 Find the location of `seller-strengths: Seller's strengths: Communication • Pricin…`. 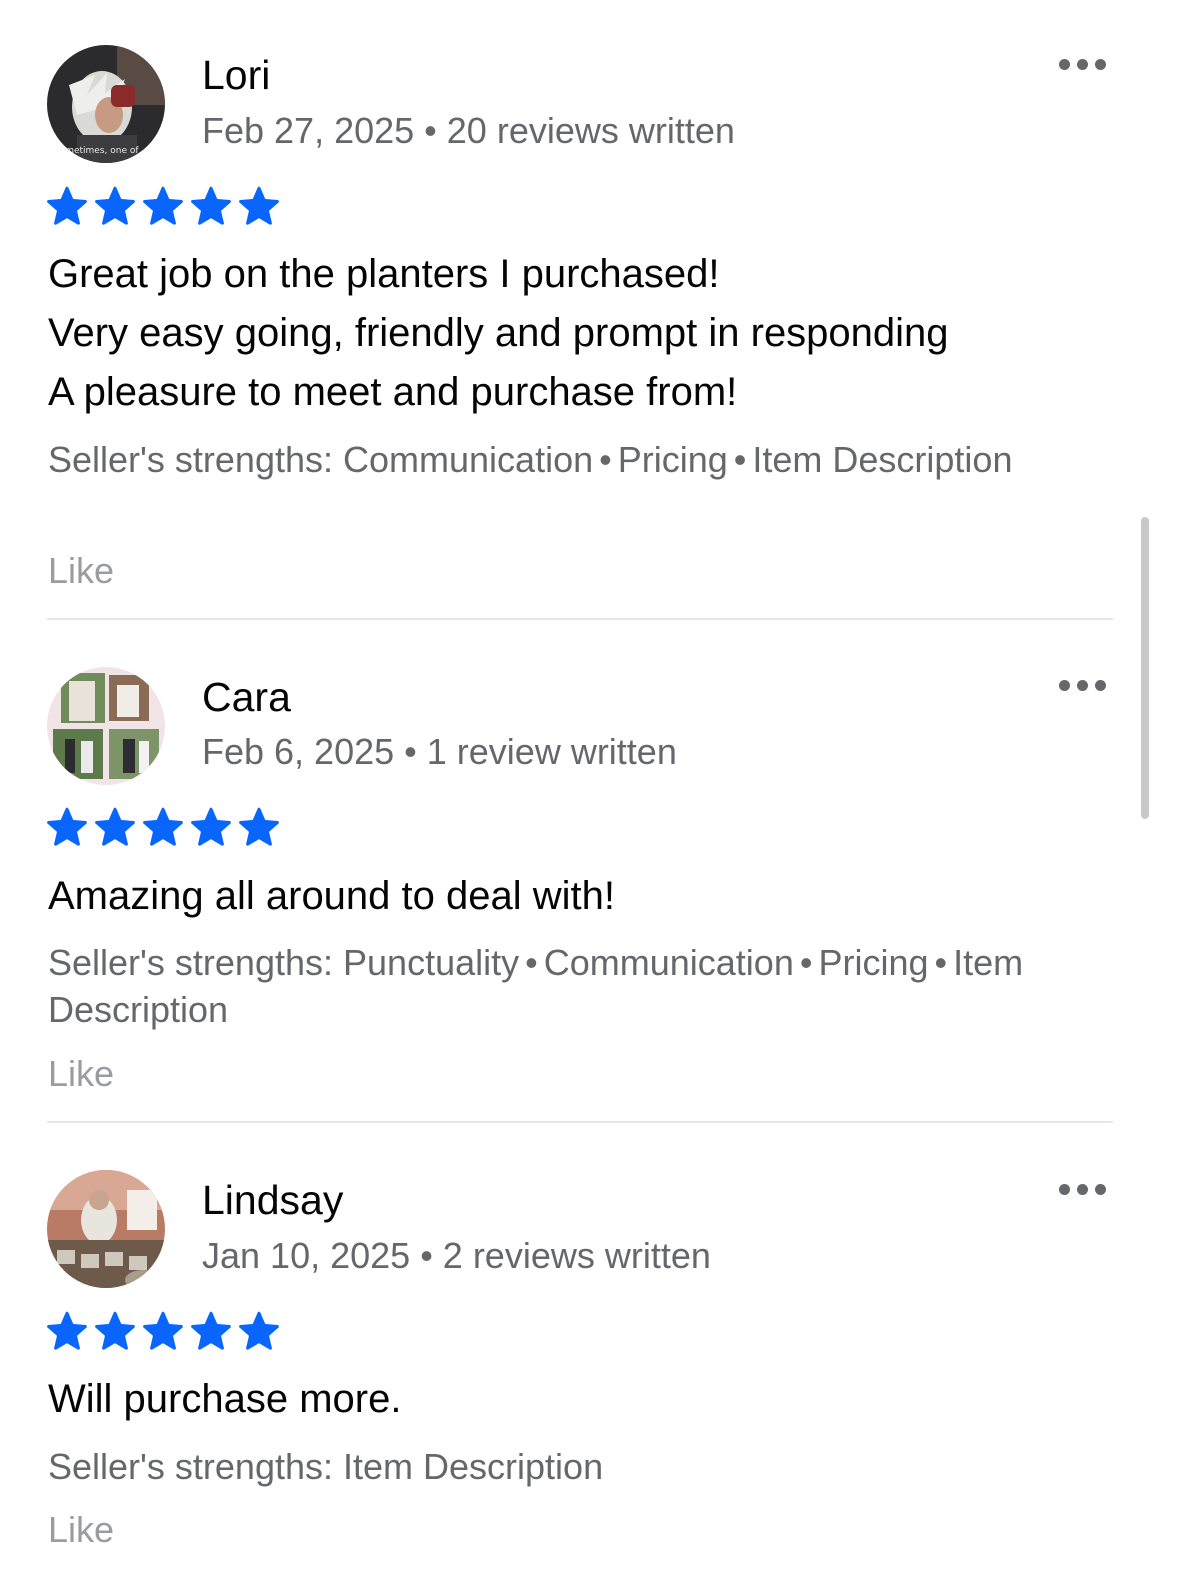

seller-strengths: Seller's strengths: Communication • Pricin… is located at coordinates (530, 459).